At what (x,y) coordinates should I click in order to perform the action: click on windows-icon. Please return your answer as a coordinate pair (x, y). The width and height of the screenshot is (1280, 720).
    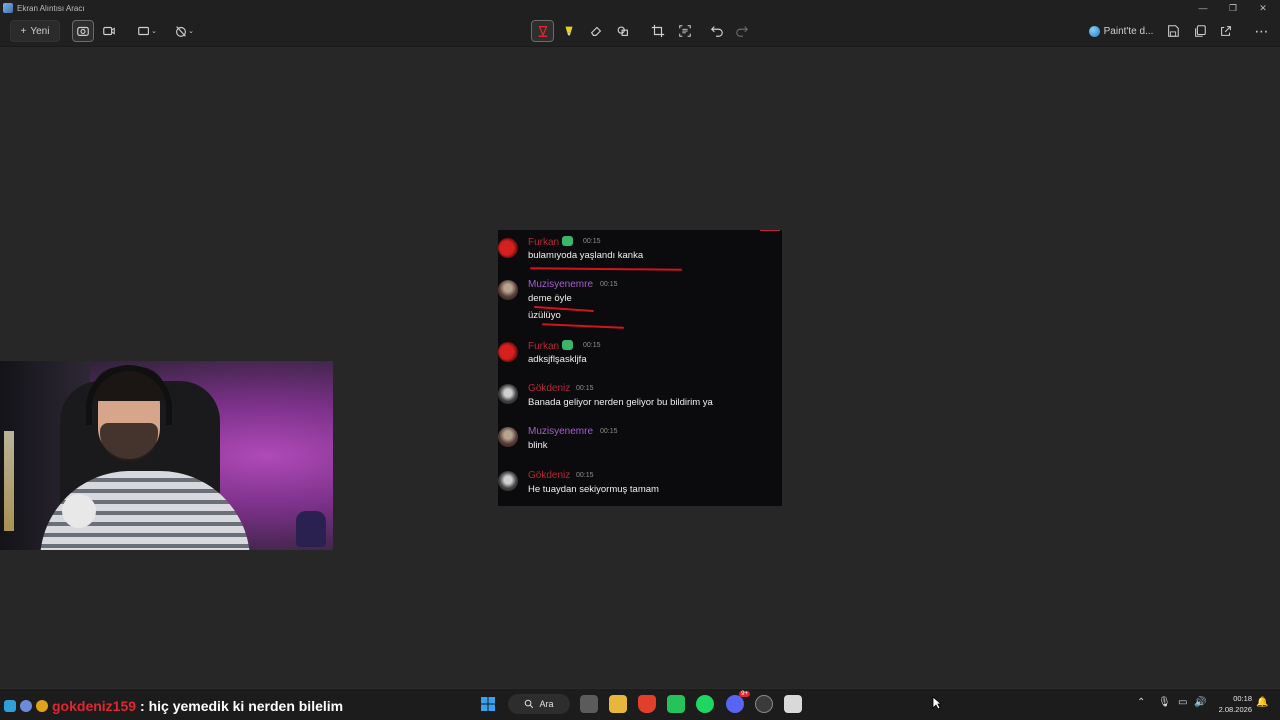
    Looking at the image, I should click on (488, 704).